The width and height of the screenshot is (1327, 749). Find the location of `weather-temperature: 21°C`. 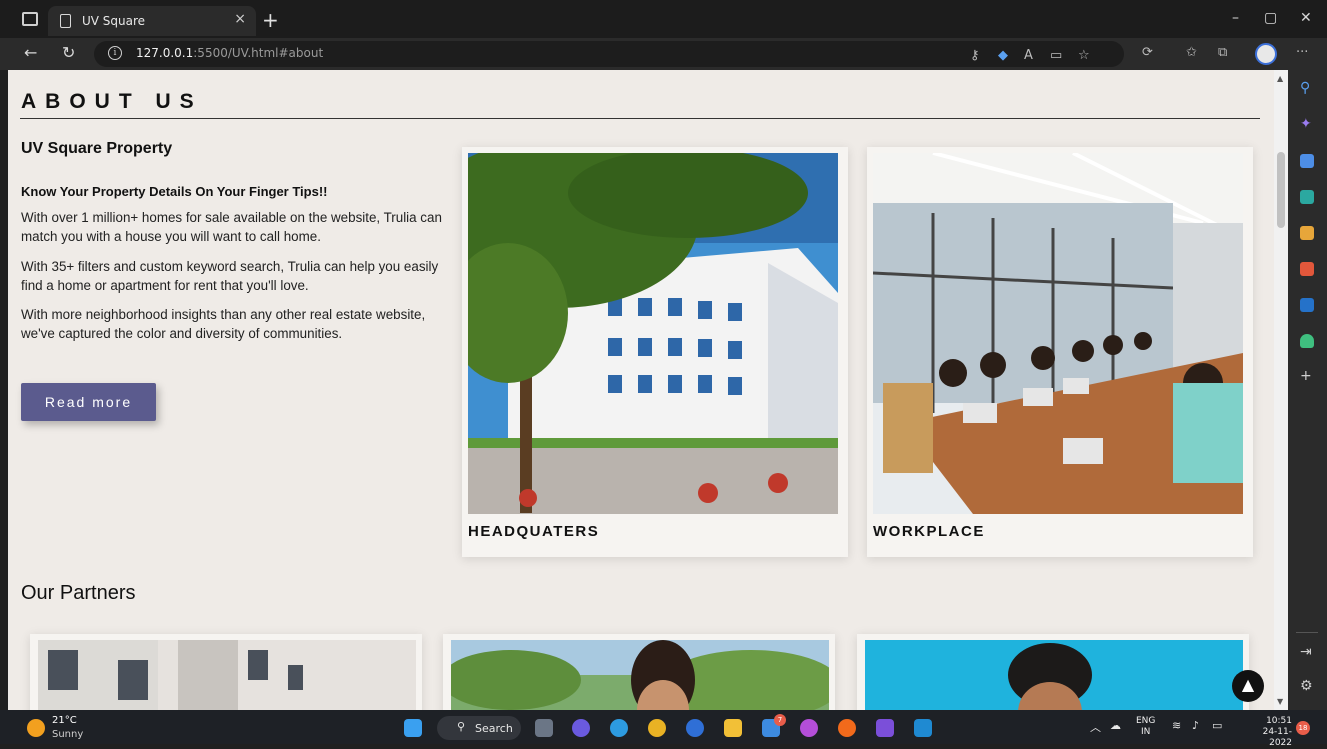

weather-temperature: 21°C is located at coordinates (64, 720).